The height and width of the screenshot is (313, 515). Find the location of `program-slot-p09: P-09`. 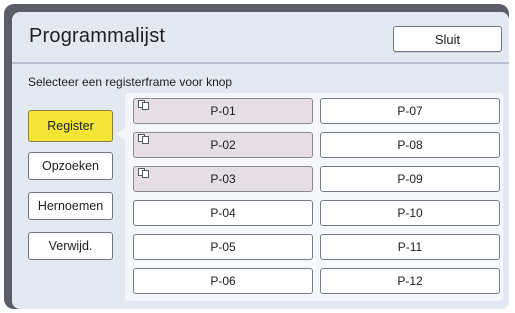

program-slot-p09: P-09 is located at coordinates (410, 179).